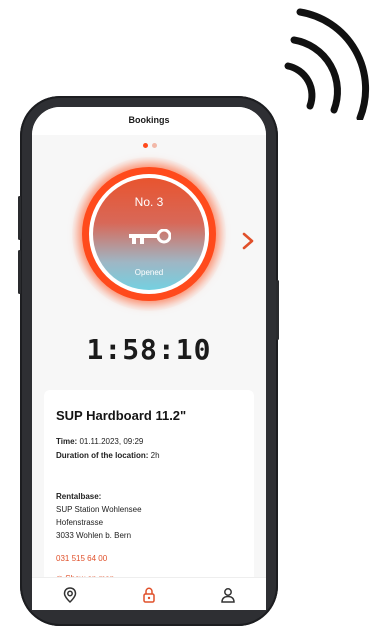 The image size is (374, 626). Describe the element at coordinates (149, 349) in the screenshot. I see `countdown-timer: 1:58:10` at that location.